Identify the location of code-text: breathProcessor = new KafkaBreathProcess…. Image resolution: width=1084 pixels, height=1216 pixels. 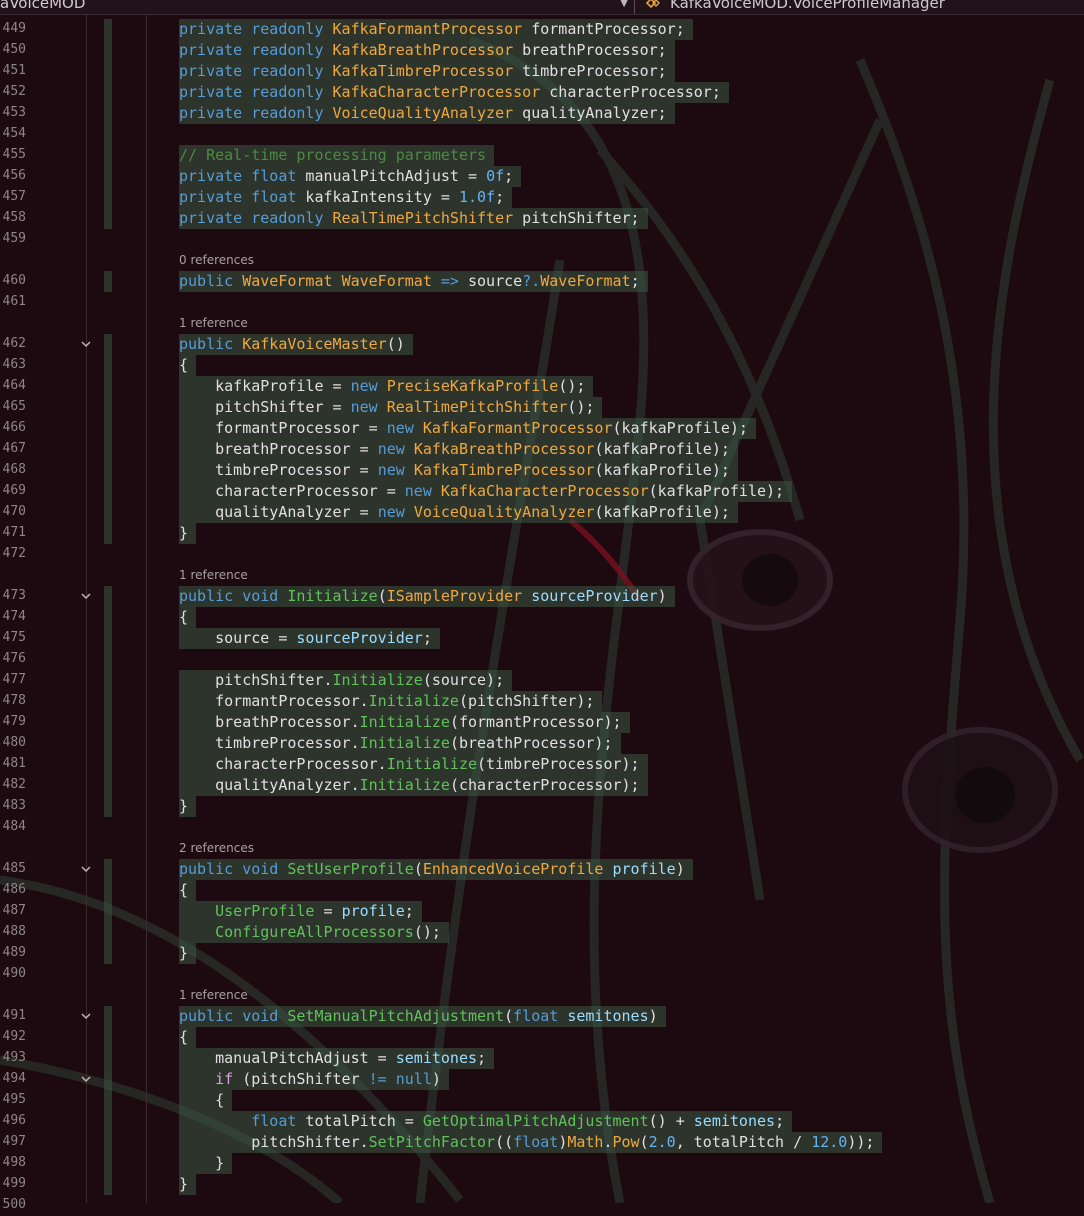
(458, 449).